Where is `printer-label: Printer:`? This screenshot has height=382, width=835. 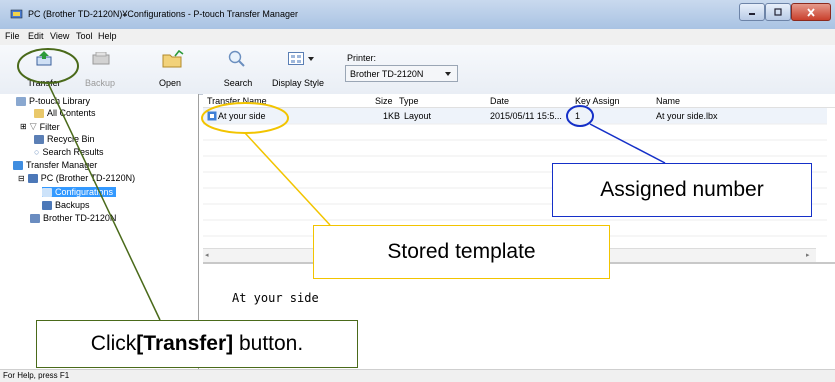 printer-label: Printer: is located at coordinates (362, 58).